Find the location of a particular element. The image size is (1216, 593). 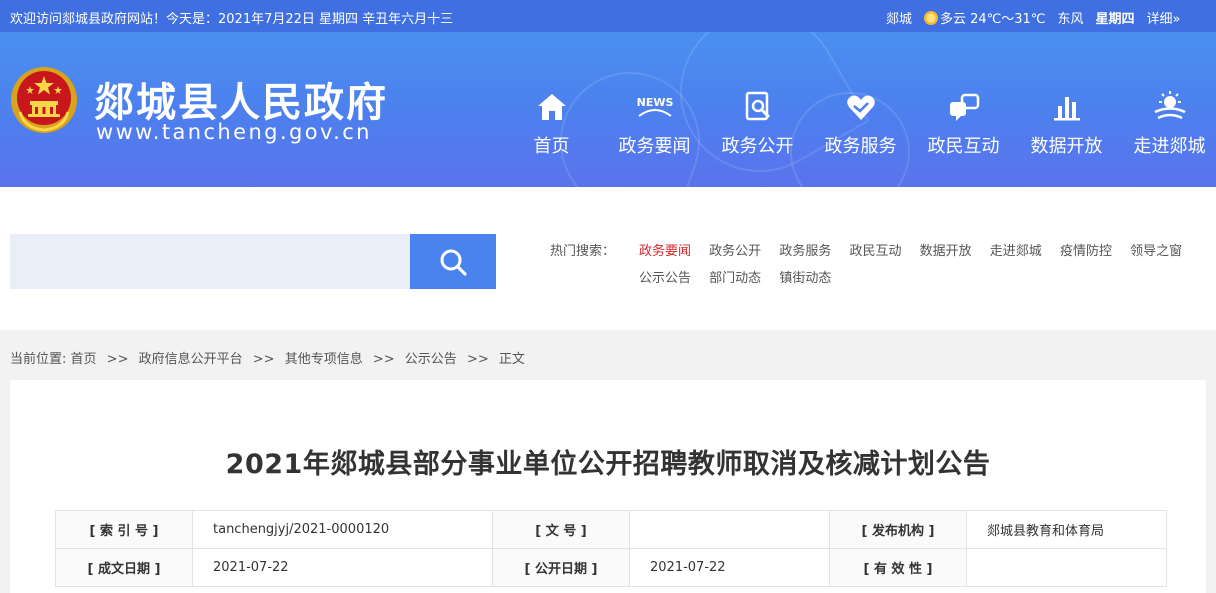

bar-chart-icon is located at coordinates (1066, 109).